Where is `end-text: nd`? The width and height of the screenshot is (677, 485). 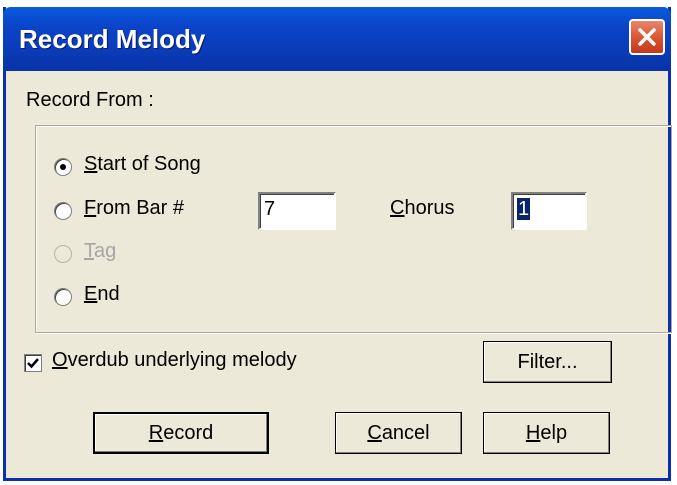 end-text: nd is located at coordinates (108, 294).